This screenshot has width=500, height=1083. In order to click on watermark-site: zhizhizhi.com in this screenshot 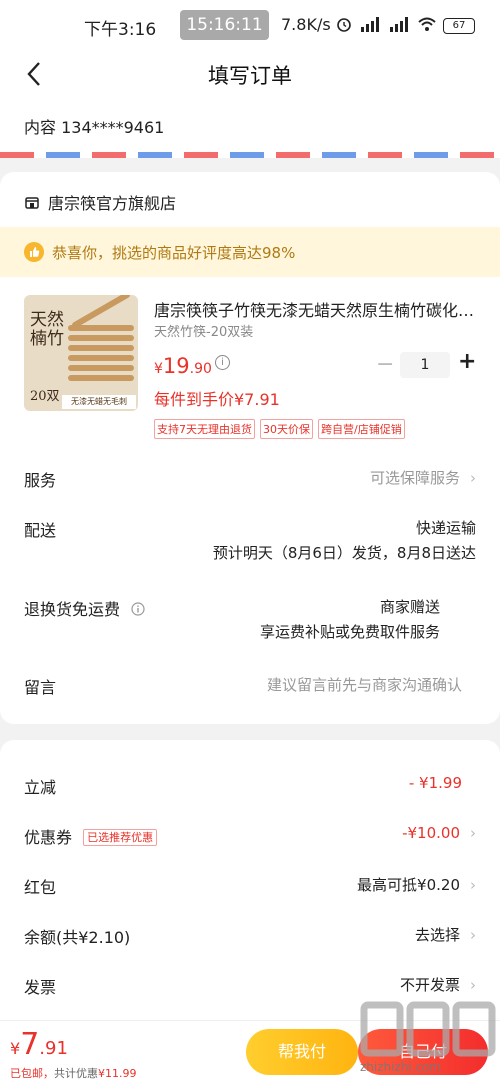, I will do `click(401, 1067)`.